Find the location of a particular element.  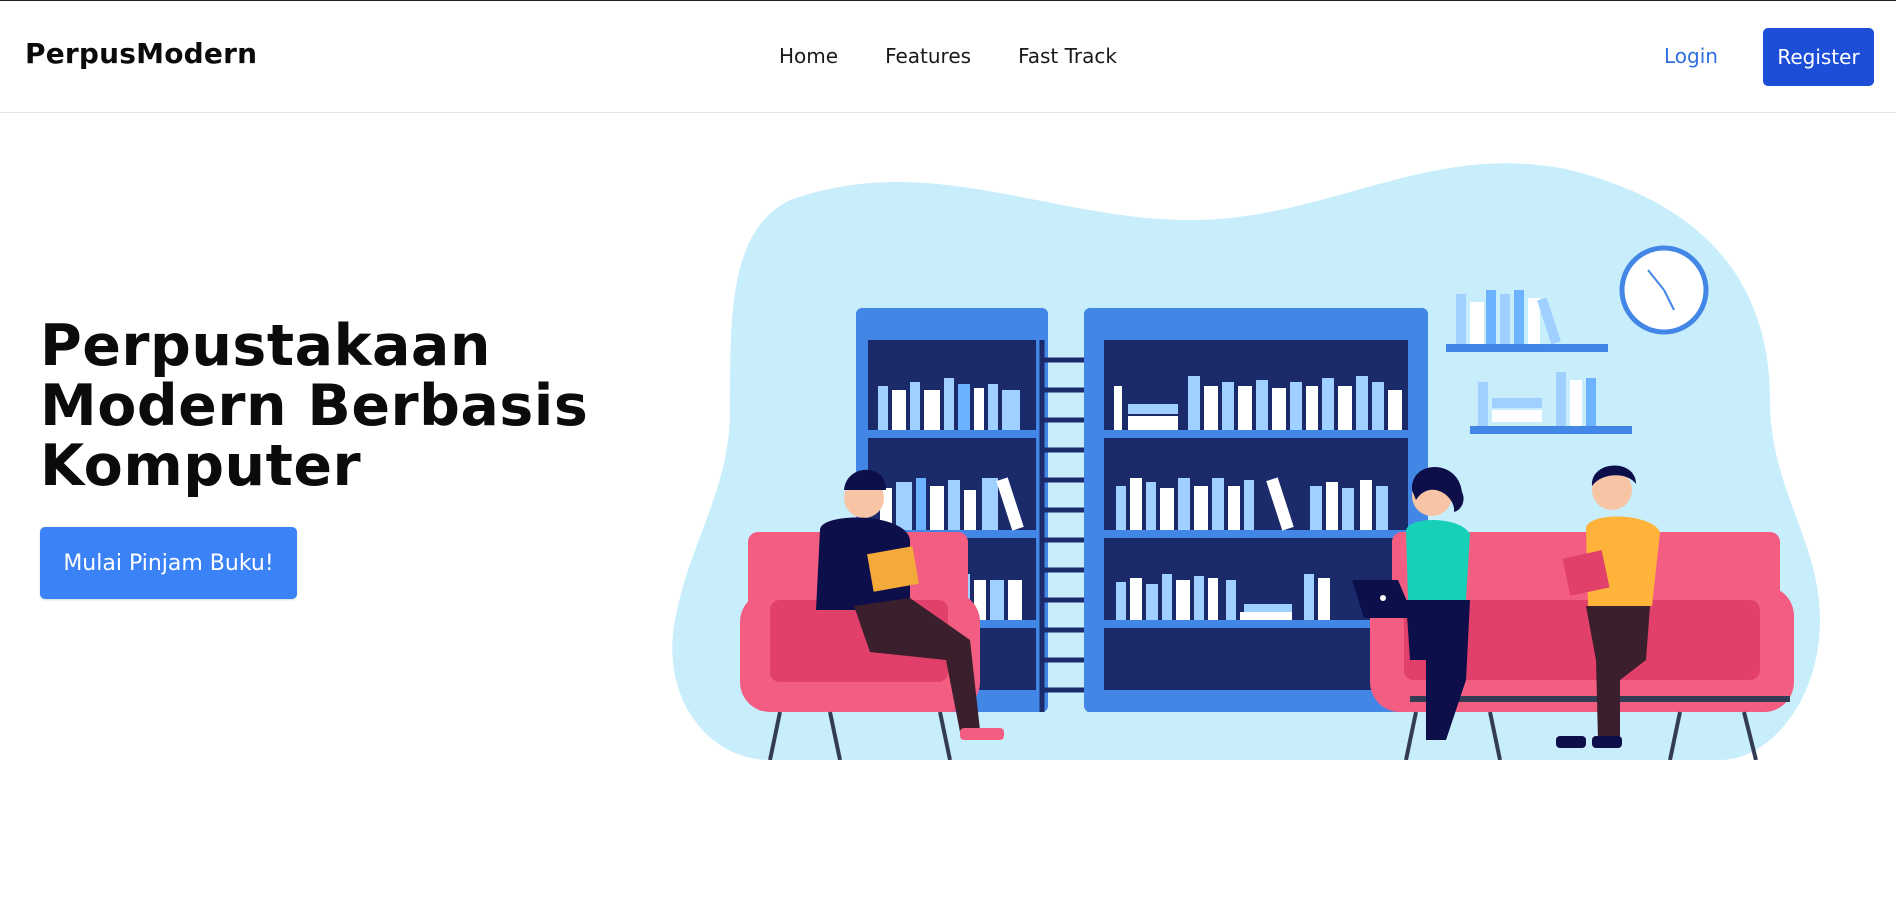

login-link: Login is located at coordinates (1691, 56).